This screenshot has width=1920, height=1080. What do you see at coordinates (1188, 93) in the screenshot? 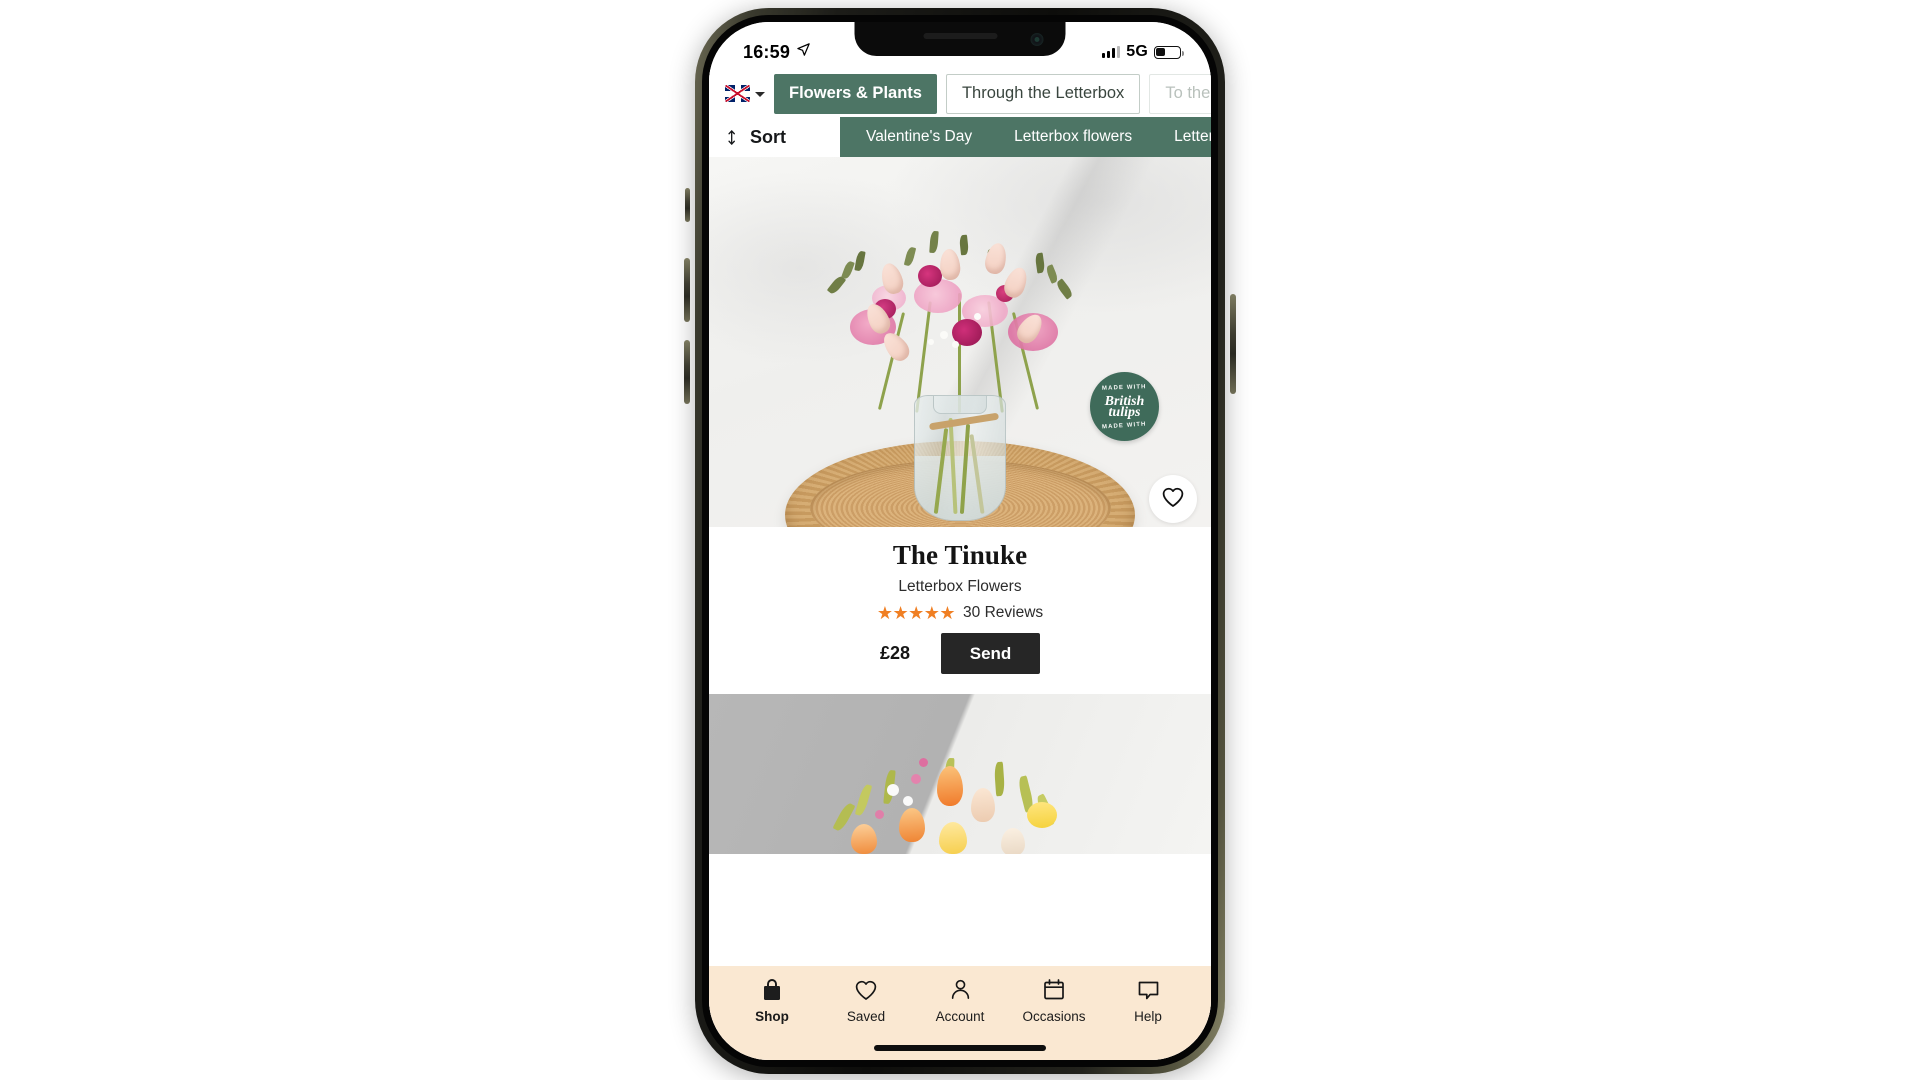
I see `category-tab-label: To the d` at bounding box center [1188, 93].